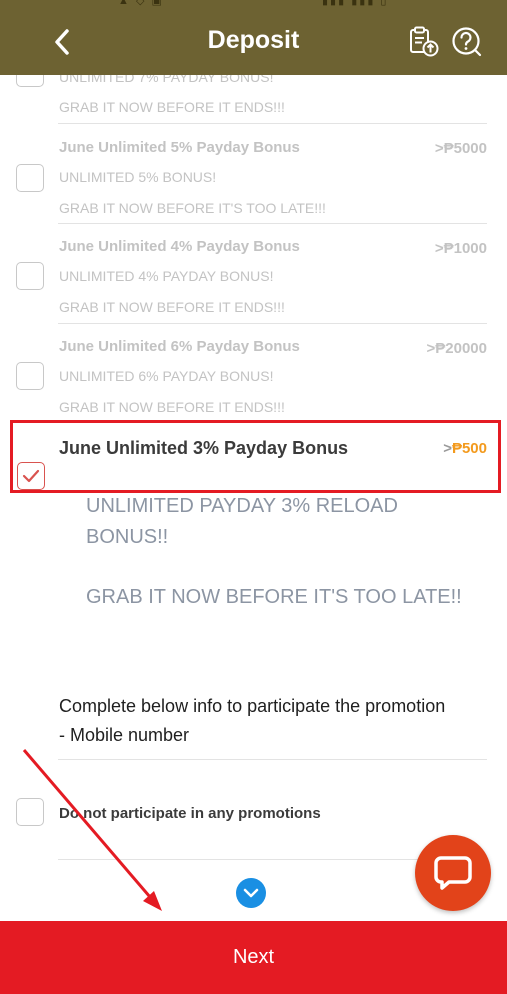 This screenshot has width=507, height=994. I want to click on status-icons-left: ▲ ◇ ▣, so click(141, 3).